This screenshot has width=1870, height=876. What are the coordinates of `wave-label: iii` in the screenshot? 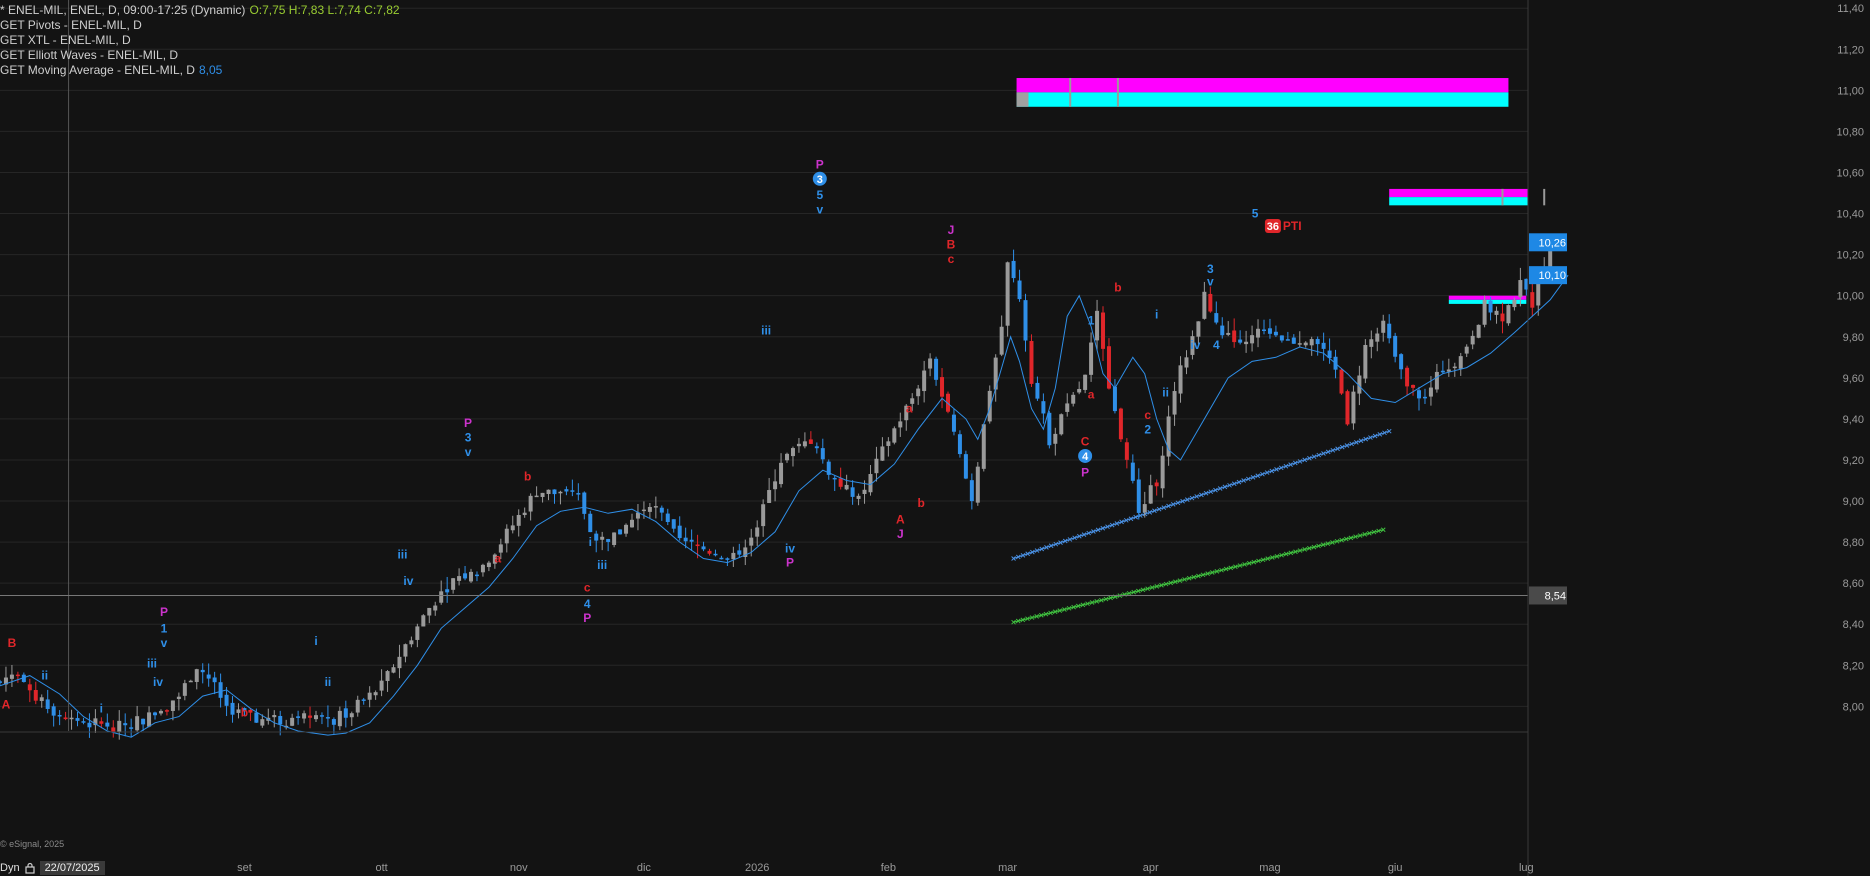 It's located at (766, 331).